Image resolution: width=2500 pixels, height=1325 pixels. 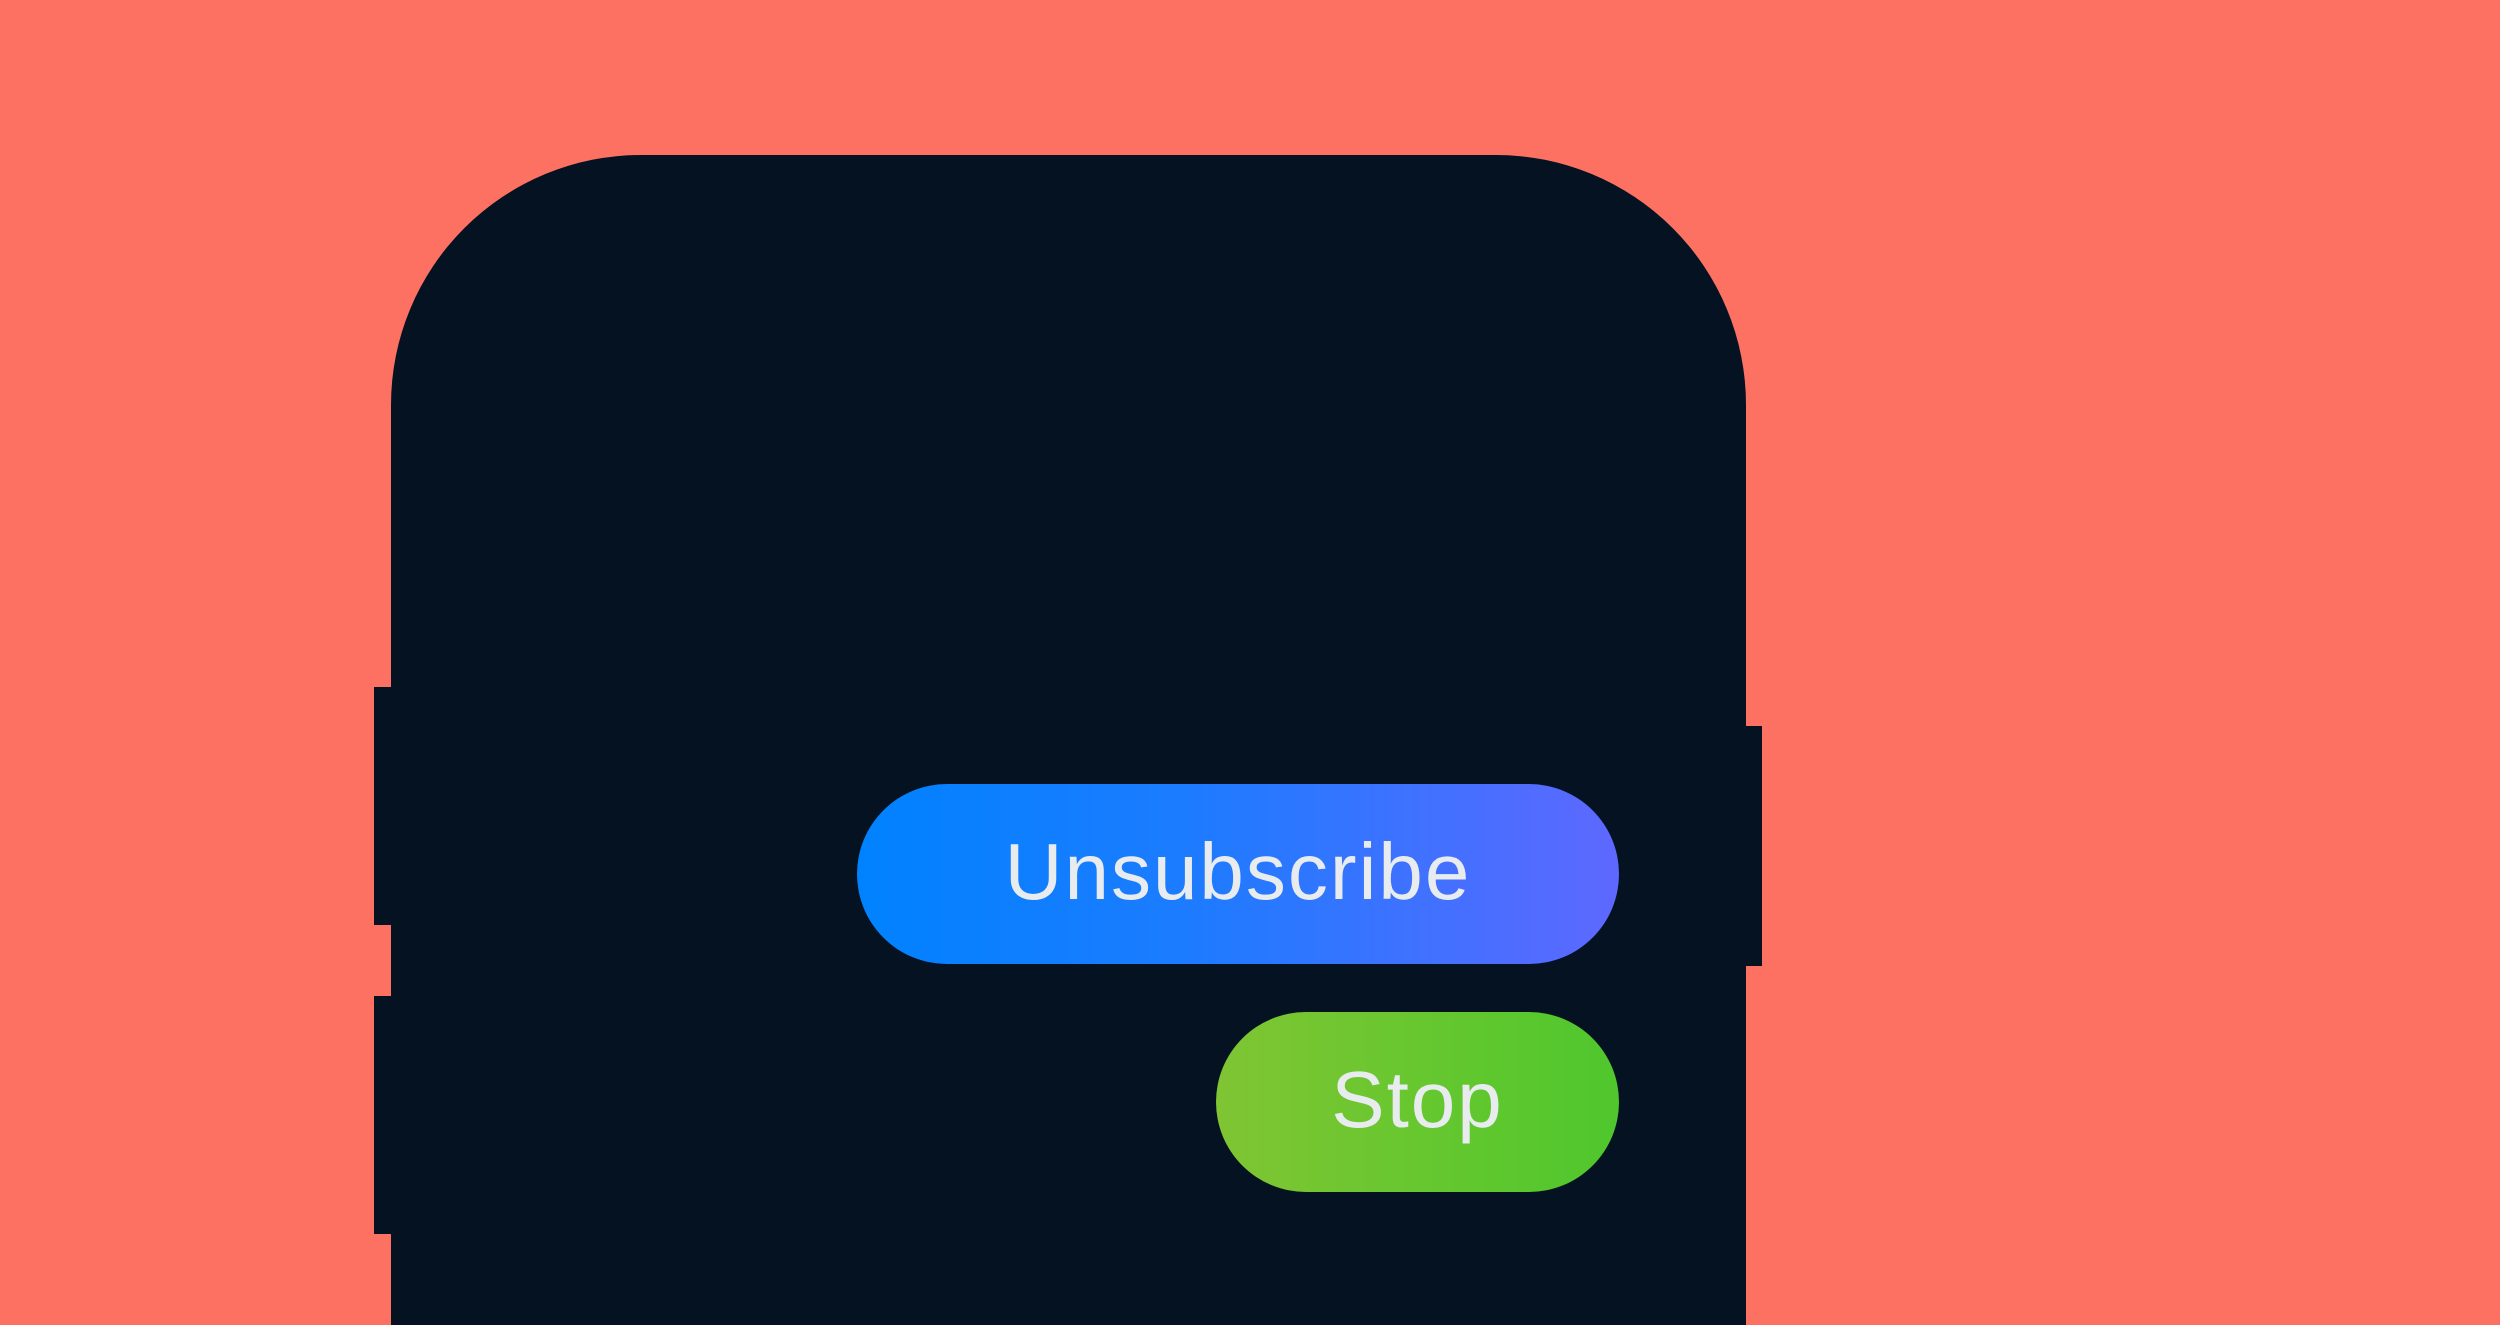 I want to click on stop-button-label: Stop, so click(x=1417, y=1099).